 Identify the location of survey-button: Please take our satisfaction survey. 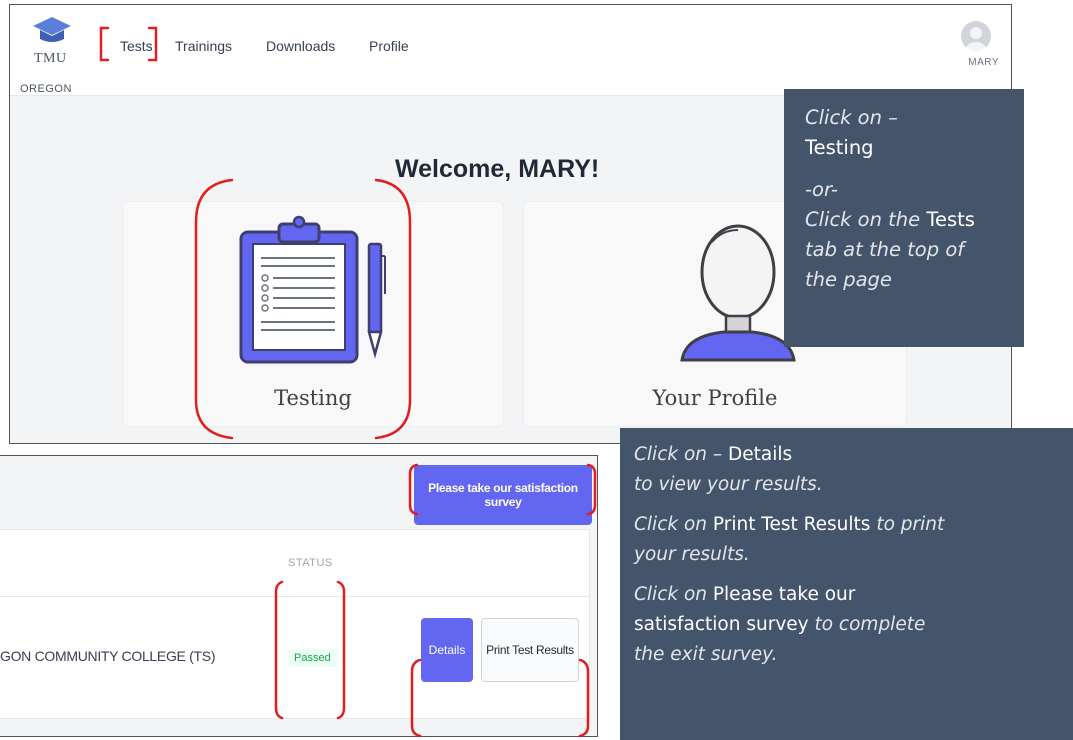
(503, 495).